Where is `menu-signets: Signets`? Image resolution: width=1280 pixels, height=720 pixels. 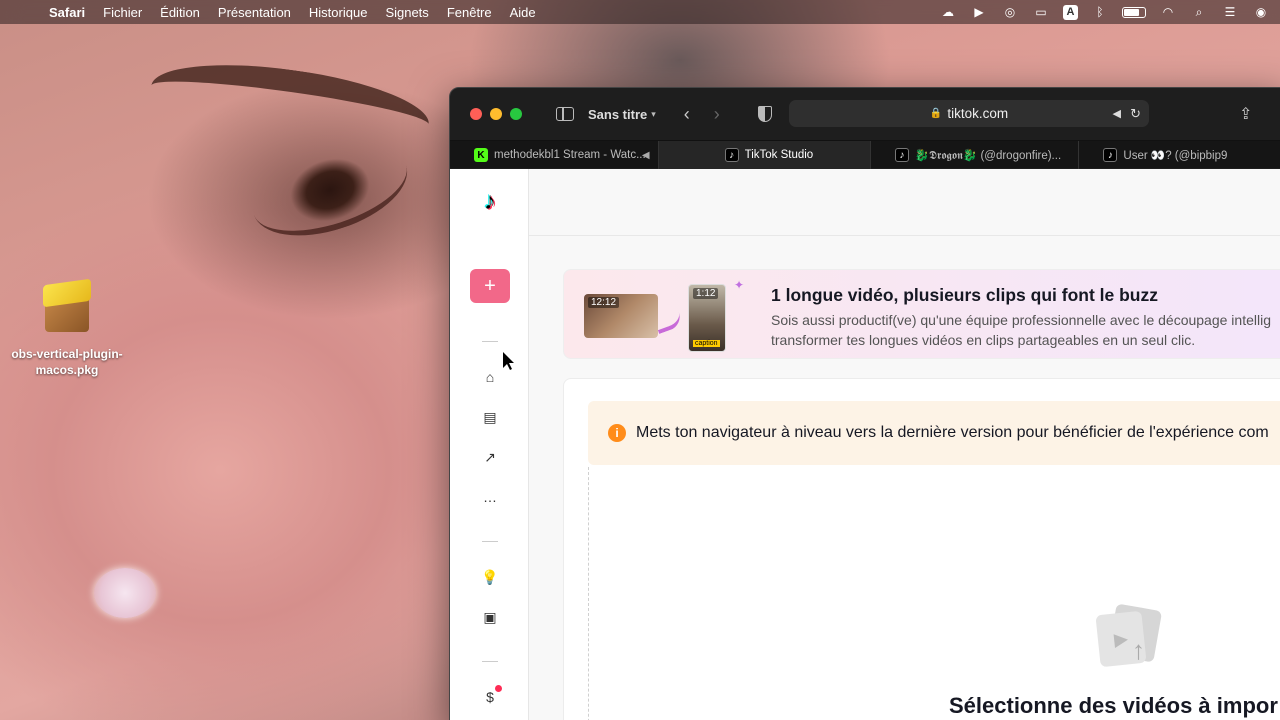
menu-signets: Signets is located at coordinates (406, 12).